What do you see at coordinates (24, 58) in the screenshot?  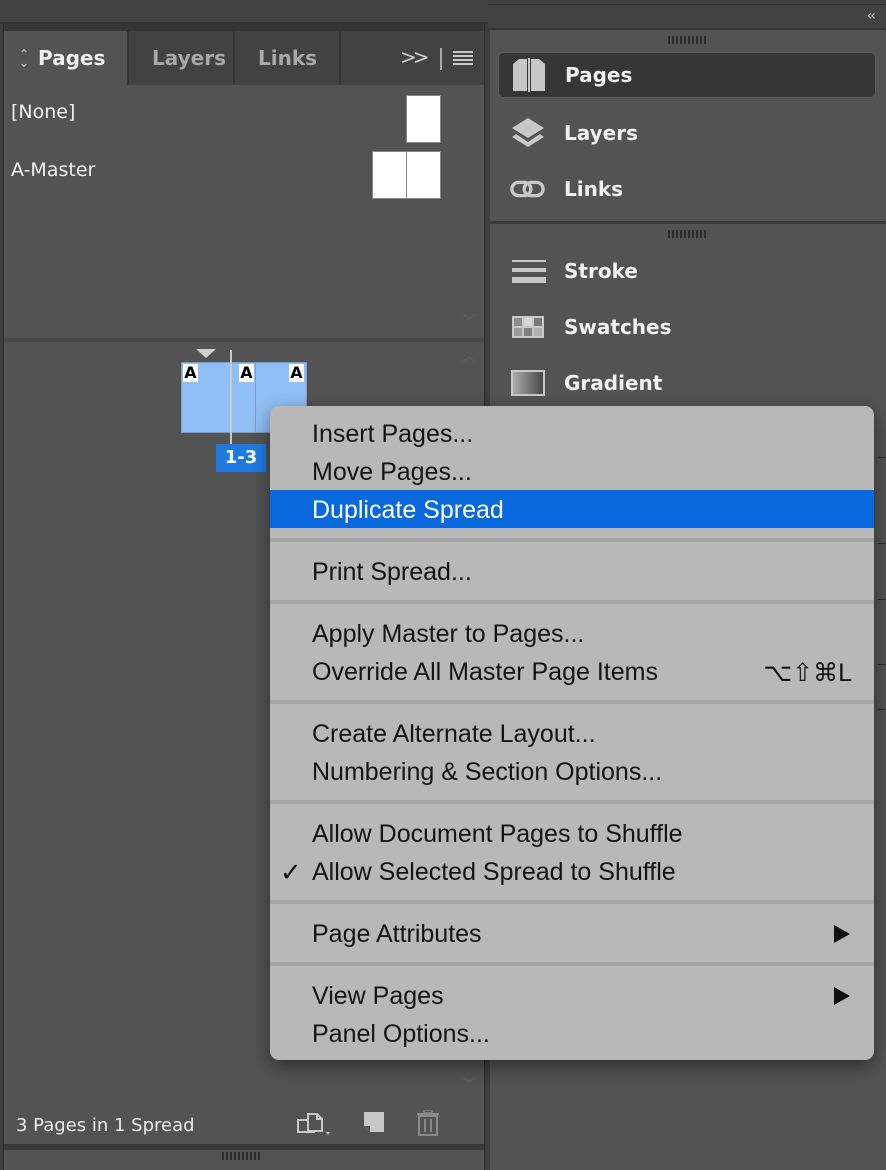 I see `expand-collapse-icon: ⌃ ⌃` at bounding box center [24, 58].